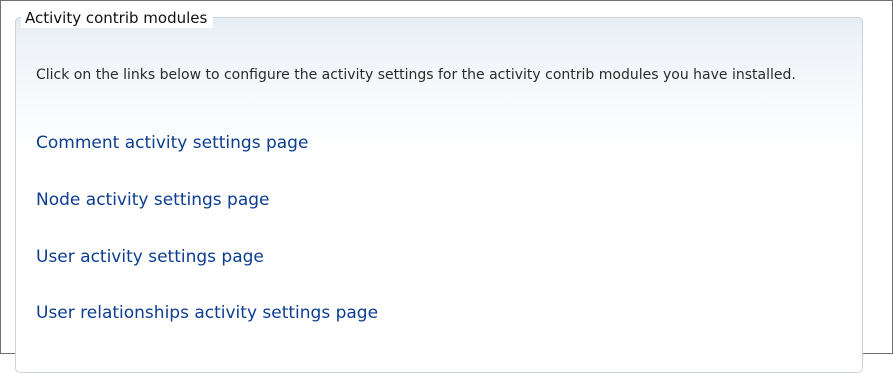 This screenshot has width=893, height=373. What do you see at coordinates (117, 18) in the screenshot?
I see `fieldset-legend: Activity contrib modules` at bounding box center [117, 18].